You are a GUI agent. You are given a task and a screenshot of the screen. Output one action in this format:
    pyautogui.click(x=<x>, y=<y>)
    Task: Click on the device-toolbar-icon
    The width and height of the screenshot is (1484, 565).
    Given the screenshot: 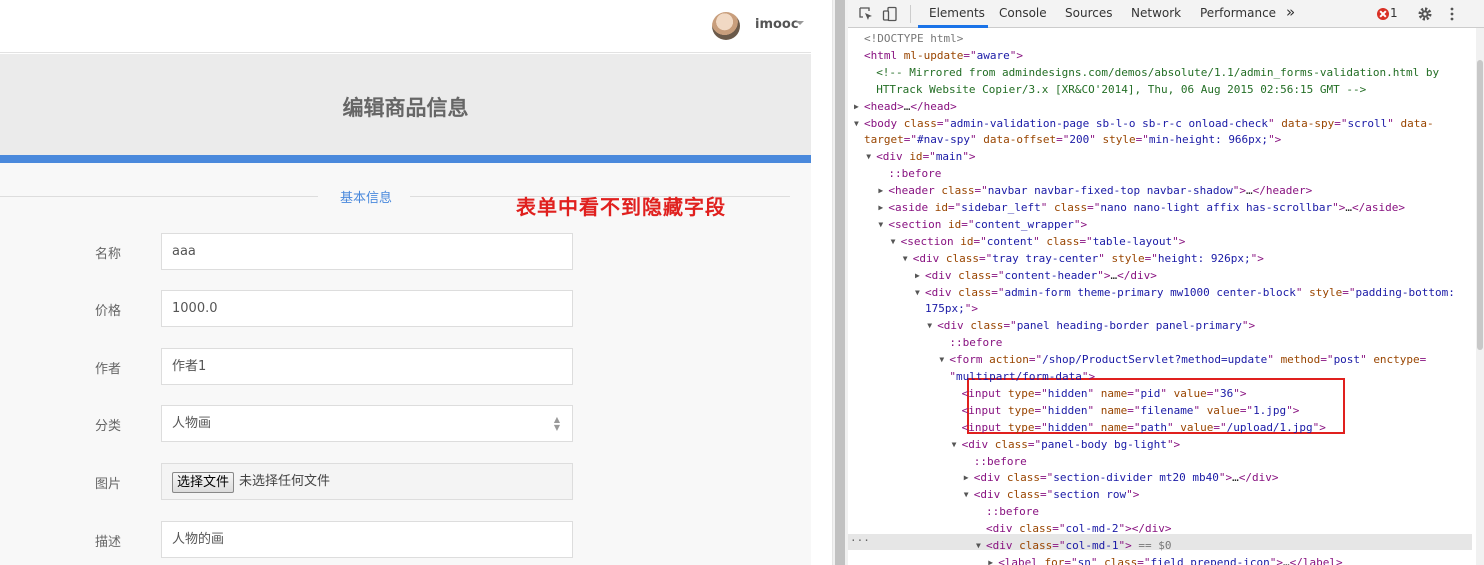 What is the action you would take?
    pyautogui.click(x=890, y=14)
    